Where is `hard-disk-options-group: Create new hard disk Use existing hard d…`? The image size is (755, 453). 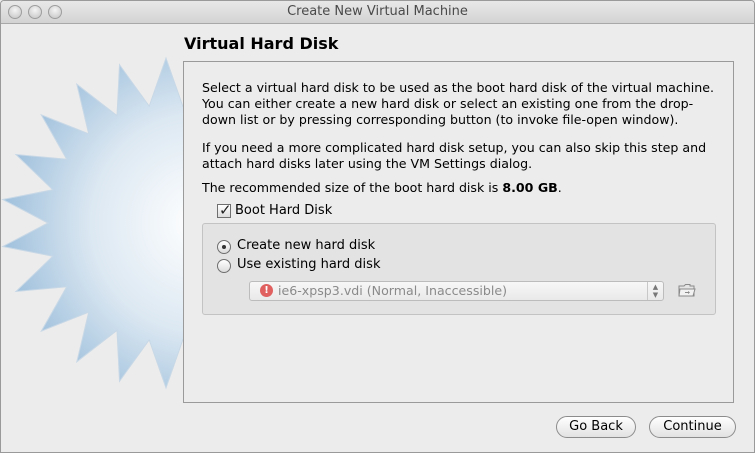 hard-disk-options-group: Create new hard disk Use existing hard d… is located at coordinates (459, 269).